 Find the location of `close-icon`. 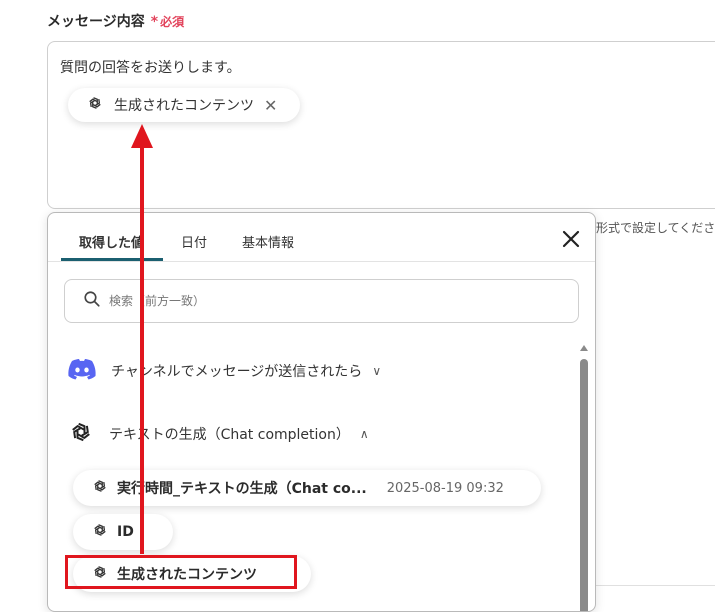

close-icon is located at coordinates (571, 239).